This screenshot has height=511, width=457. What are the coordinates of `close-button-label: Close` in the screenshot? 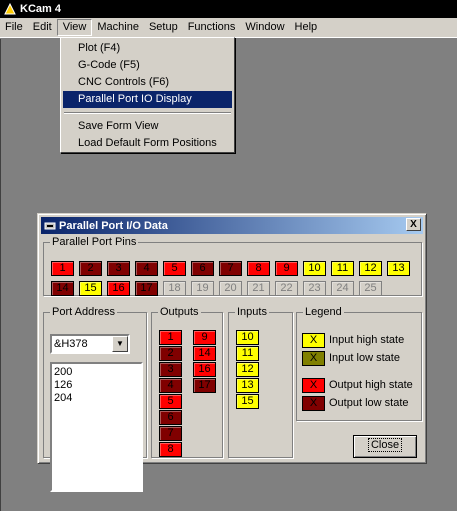 It's located at (385, 445).